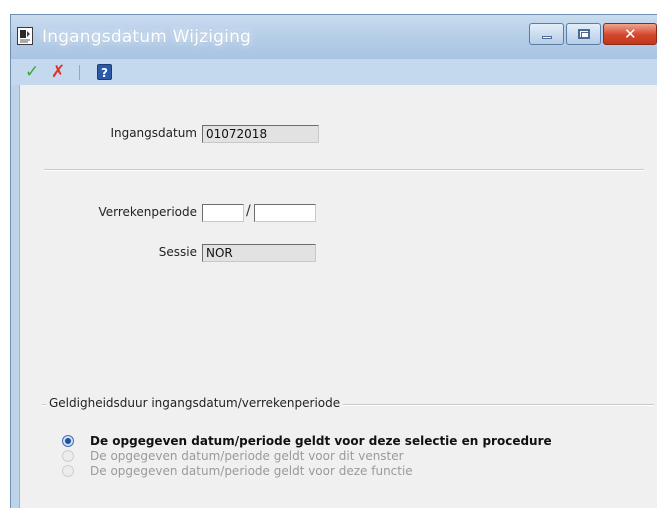 The image size is (657, 508). Describe the element at coordinates (334, 37) in the screenshot. I see `title-bar: Ingangsdatum Wijziging ✕` at that location.